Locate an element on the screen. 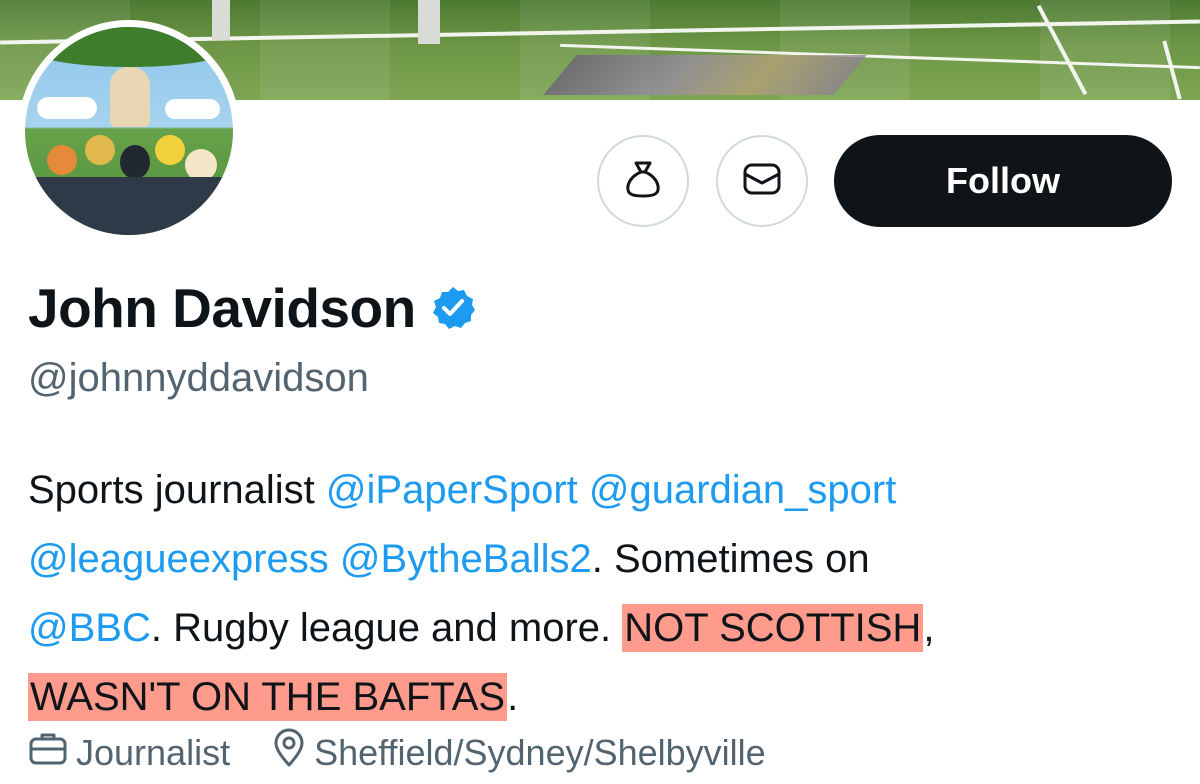 Image resolution: width=1200 pixels, height=784 pixels. mention-link: @leagueexpress is located at coordinates (178, 559).